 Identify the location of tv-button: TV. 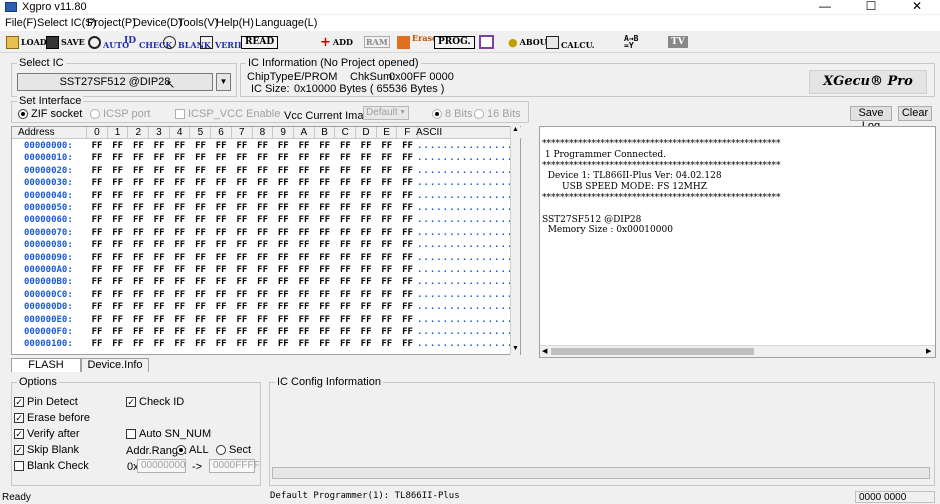
(678, 42).